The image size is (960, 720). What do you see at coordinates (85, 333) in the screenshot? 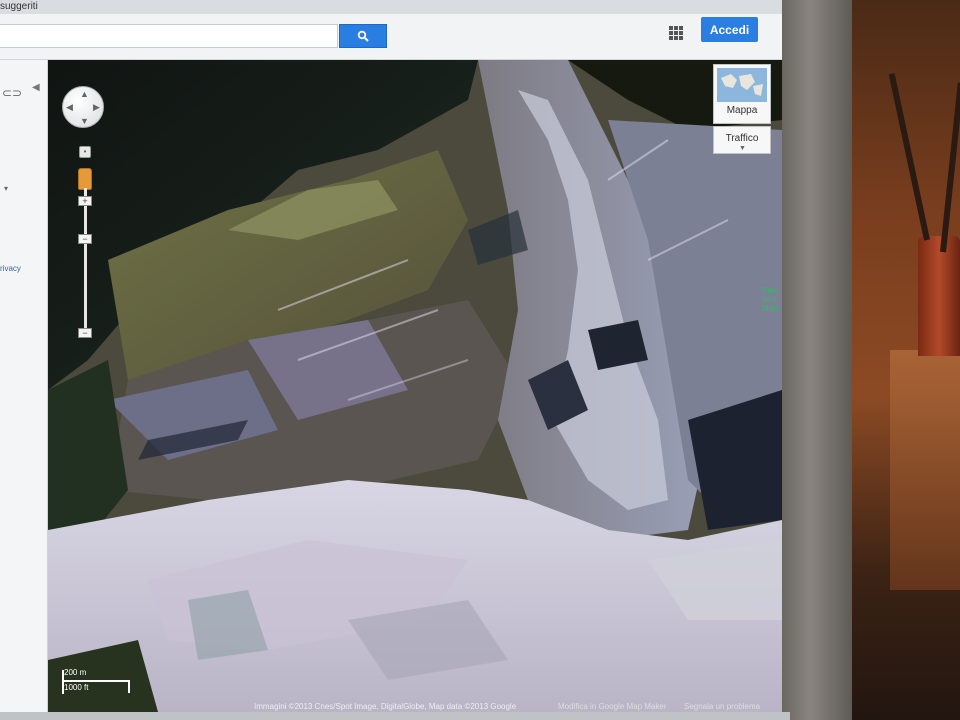
I see `zoom-out-button: −` at bounding box center [85, 333].